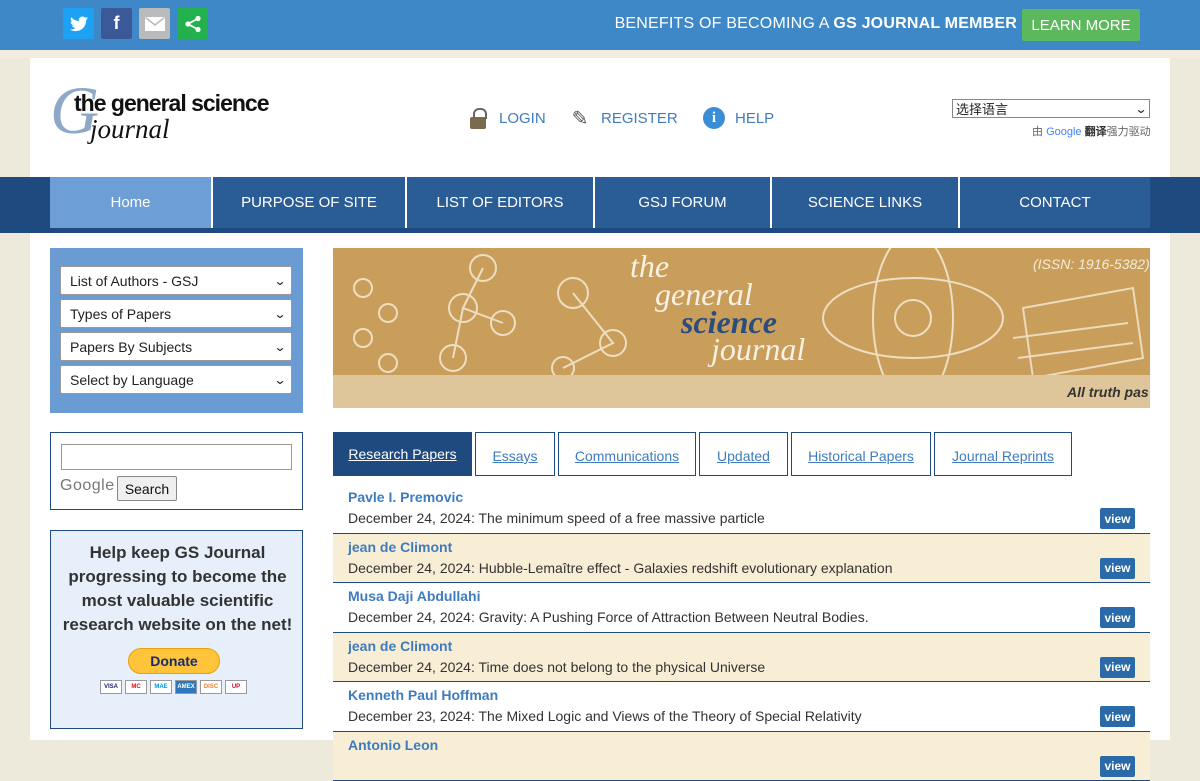  Describe the element at coordinates (173, 687) in the screenshot. I see `payment-cards: VISA MC MAE AMEX DISC UP` at that location.